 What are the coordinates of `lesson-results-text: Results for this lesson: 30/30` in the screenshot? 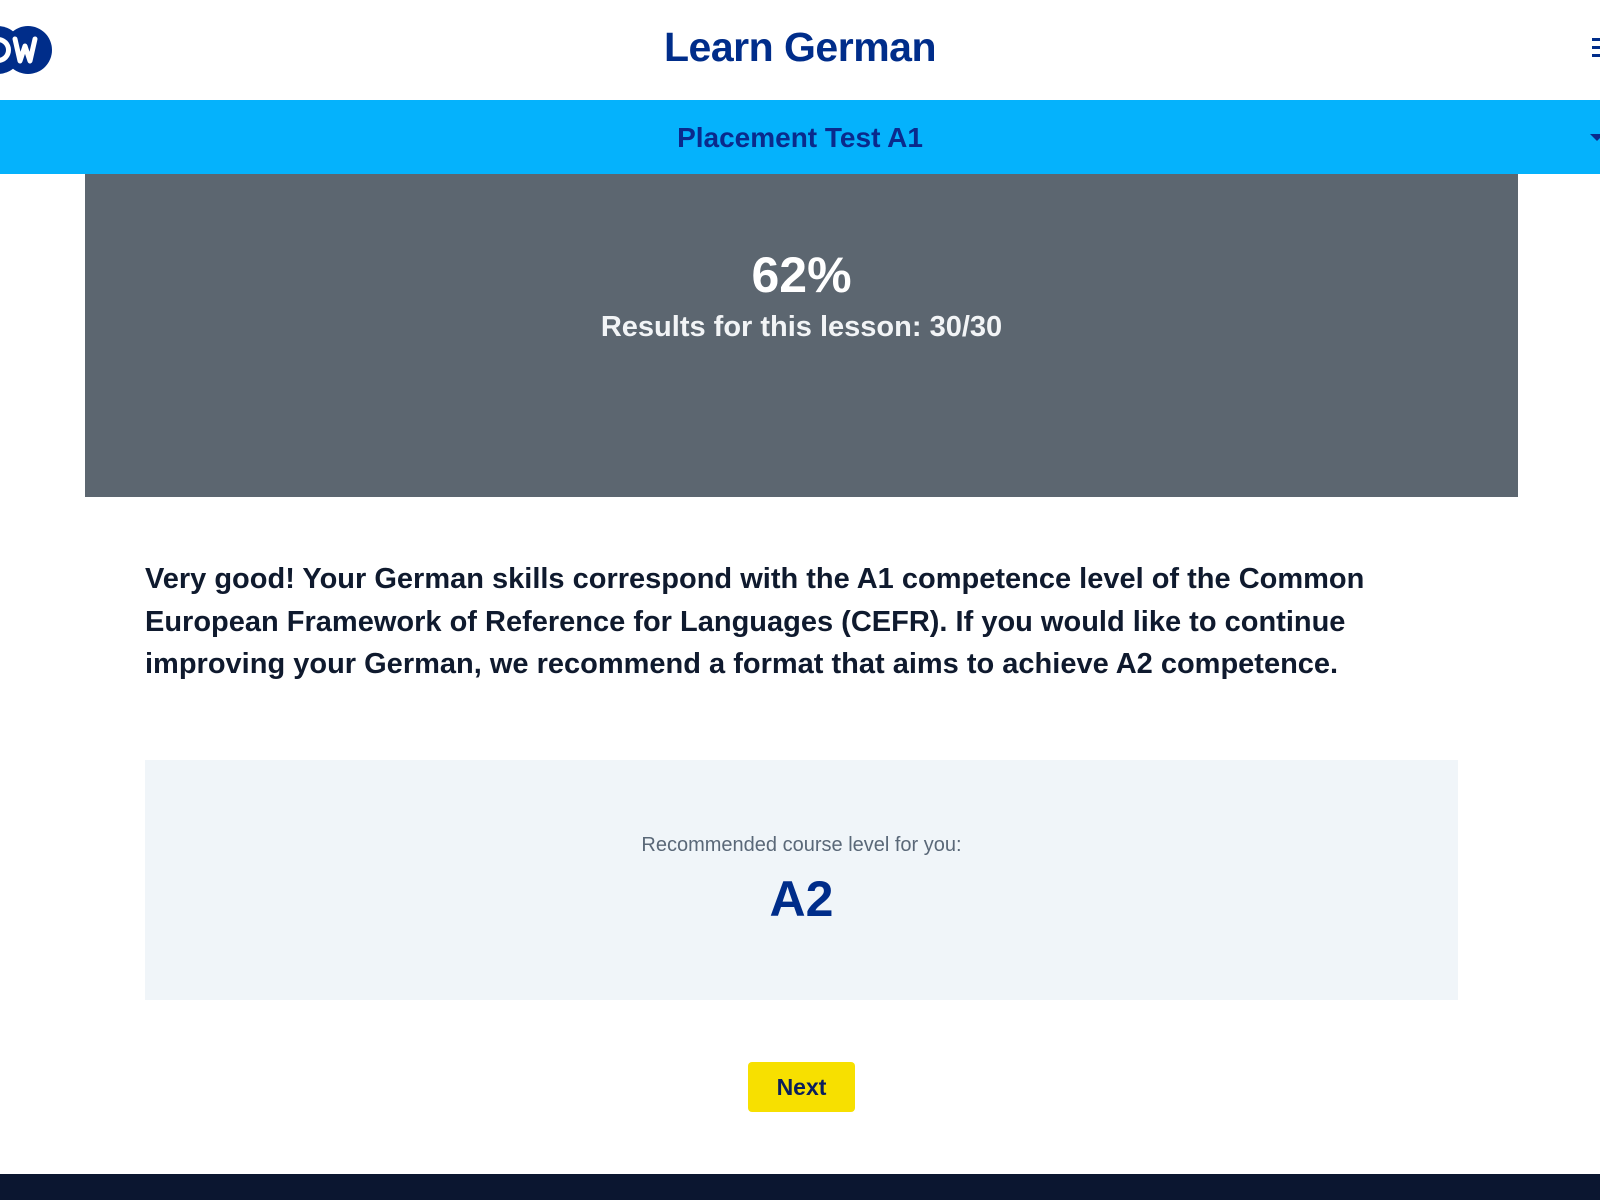 It's located at (801, 327).